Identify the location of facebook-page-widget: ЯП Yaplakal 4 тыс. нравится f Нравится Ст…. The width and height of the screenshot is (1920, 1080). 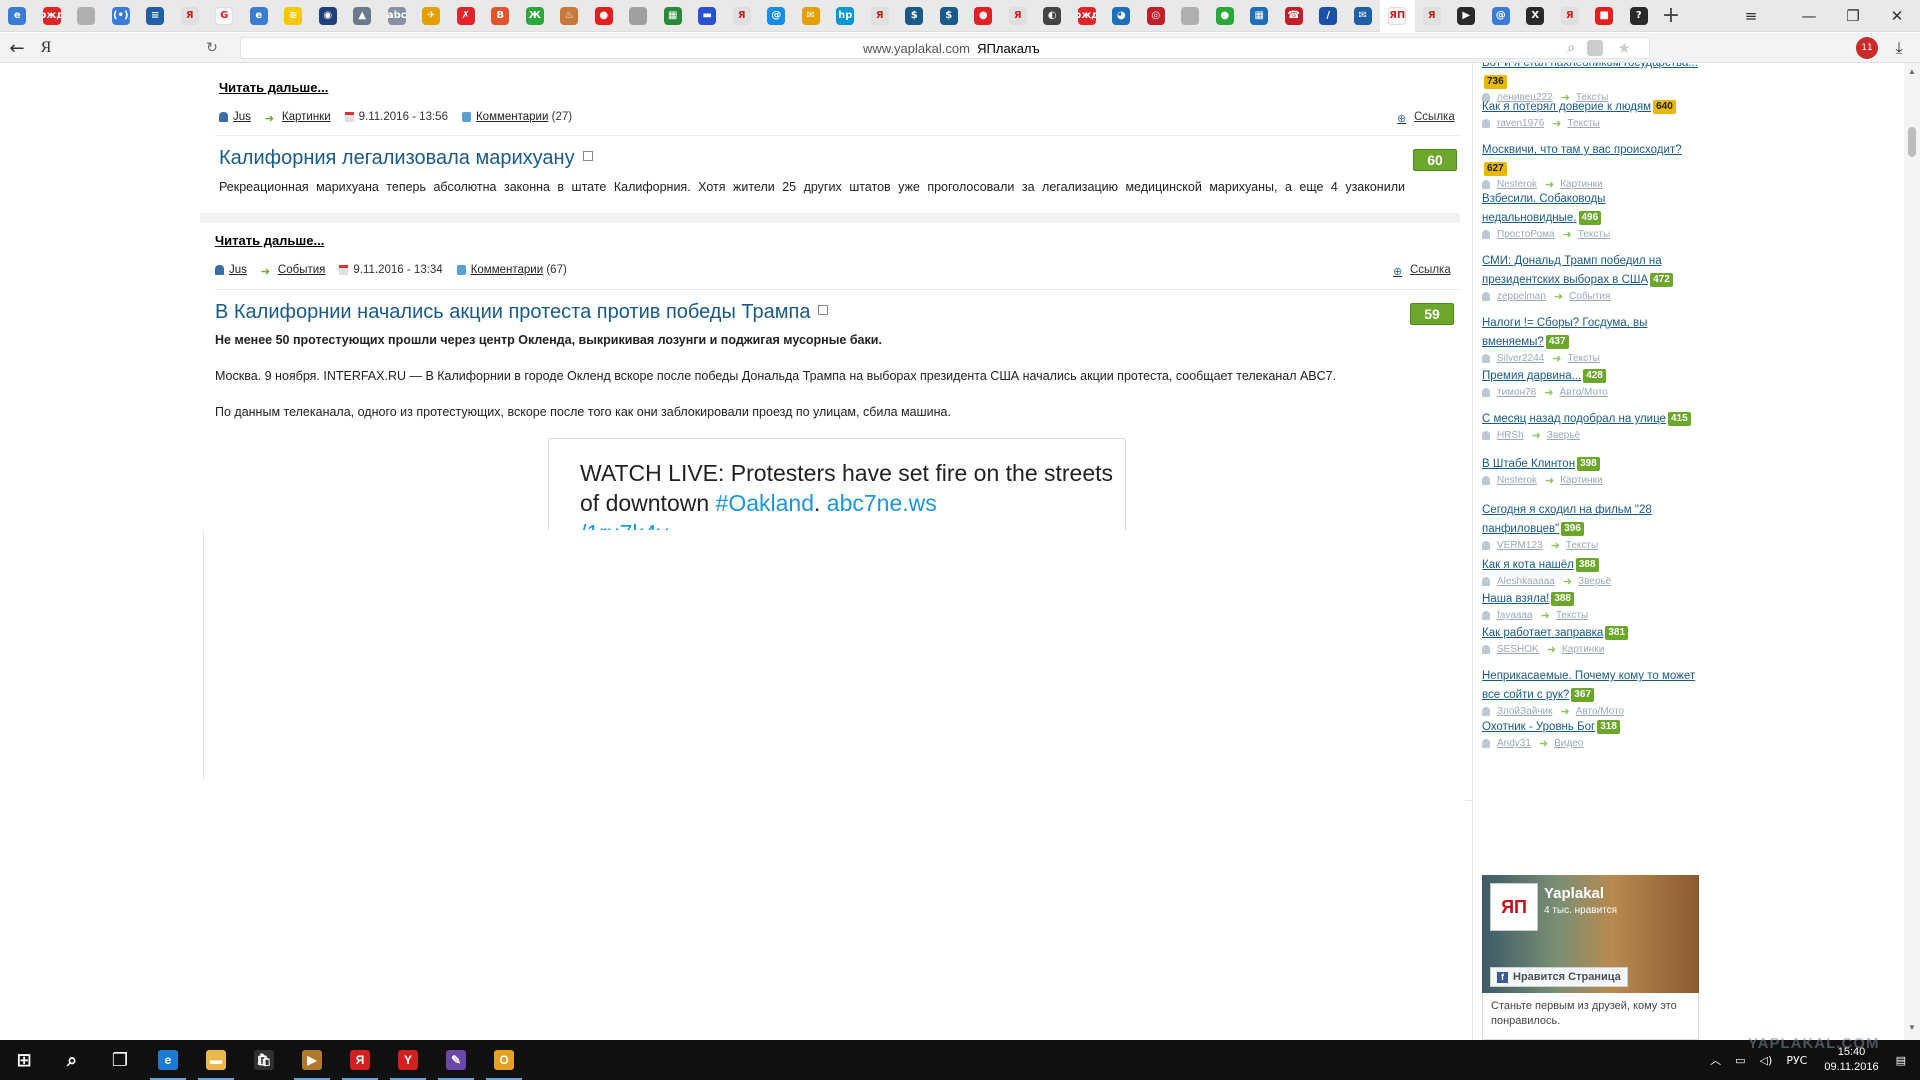
(1590, 934).